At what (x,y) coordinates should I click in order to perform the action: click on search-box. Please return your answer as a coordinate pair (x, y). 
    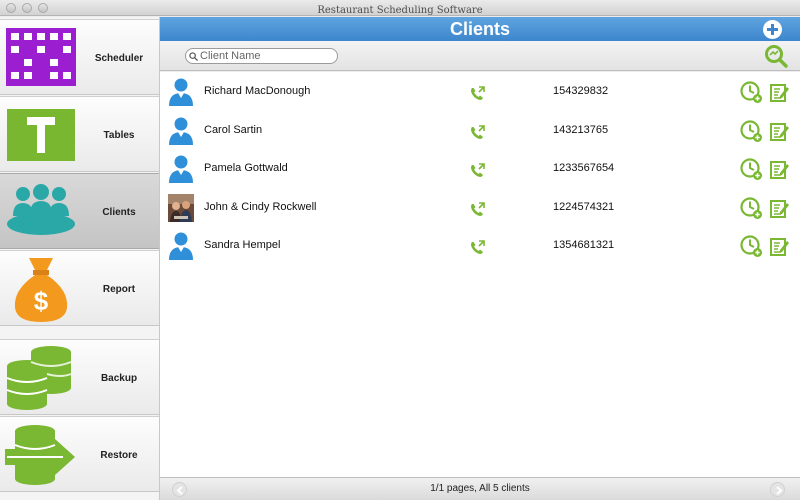
    Looking at the image, I should click on (261, 56).